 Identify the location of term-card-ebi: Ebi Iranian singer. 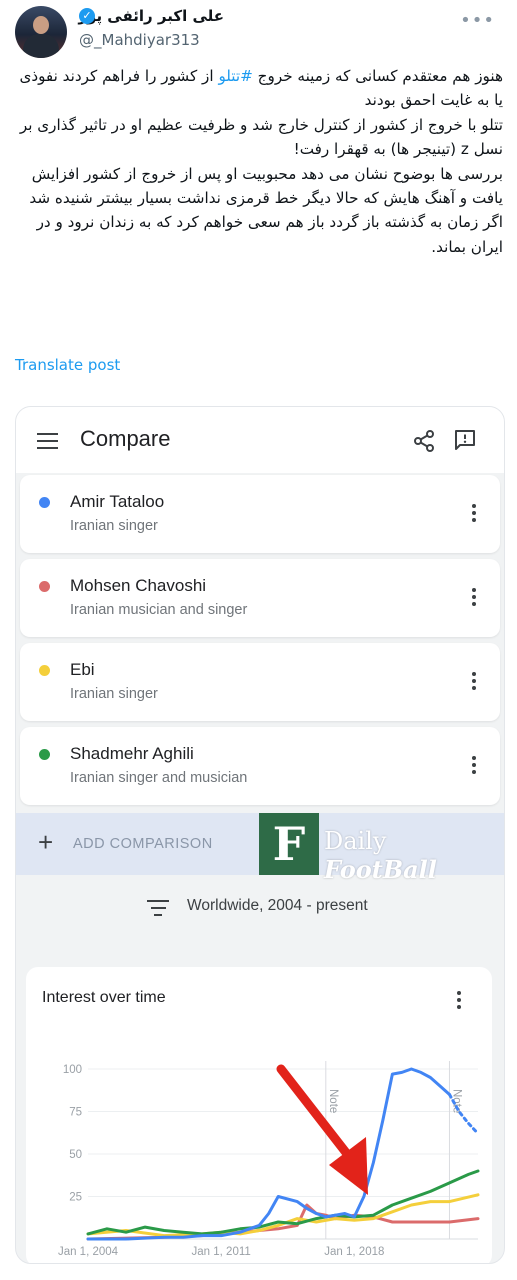
(260, 682).